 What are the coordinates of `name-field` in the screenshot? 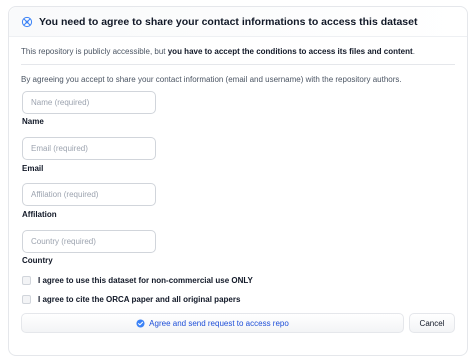 It's located at (89, 102).